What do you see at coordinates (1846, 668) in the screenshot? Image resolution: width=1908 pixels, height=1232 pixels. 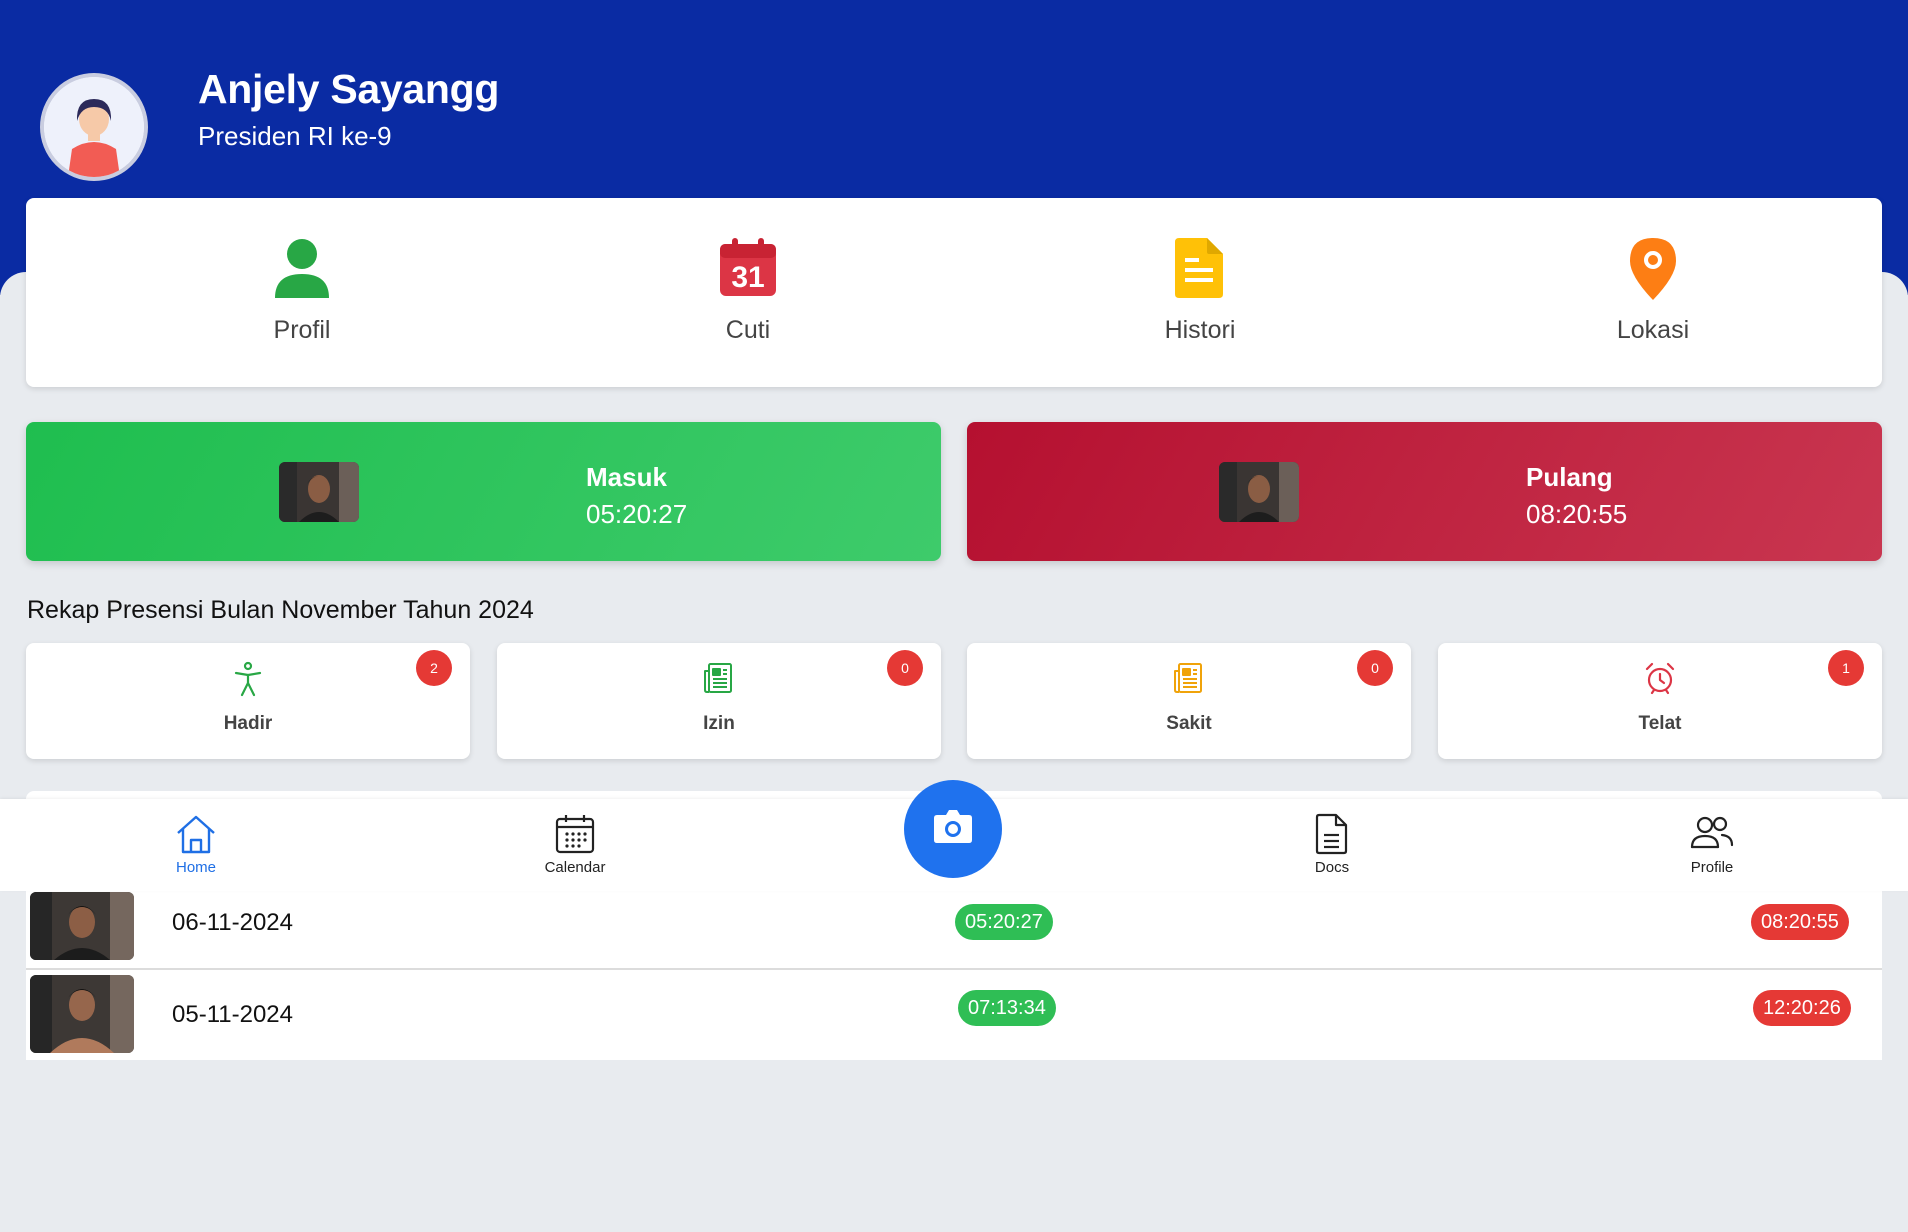 I see `stat-count-badge: 1` at bounding box center [1846, 668].